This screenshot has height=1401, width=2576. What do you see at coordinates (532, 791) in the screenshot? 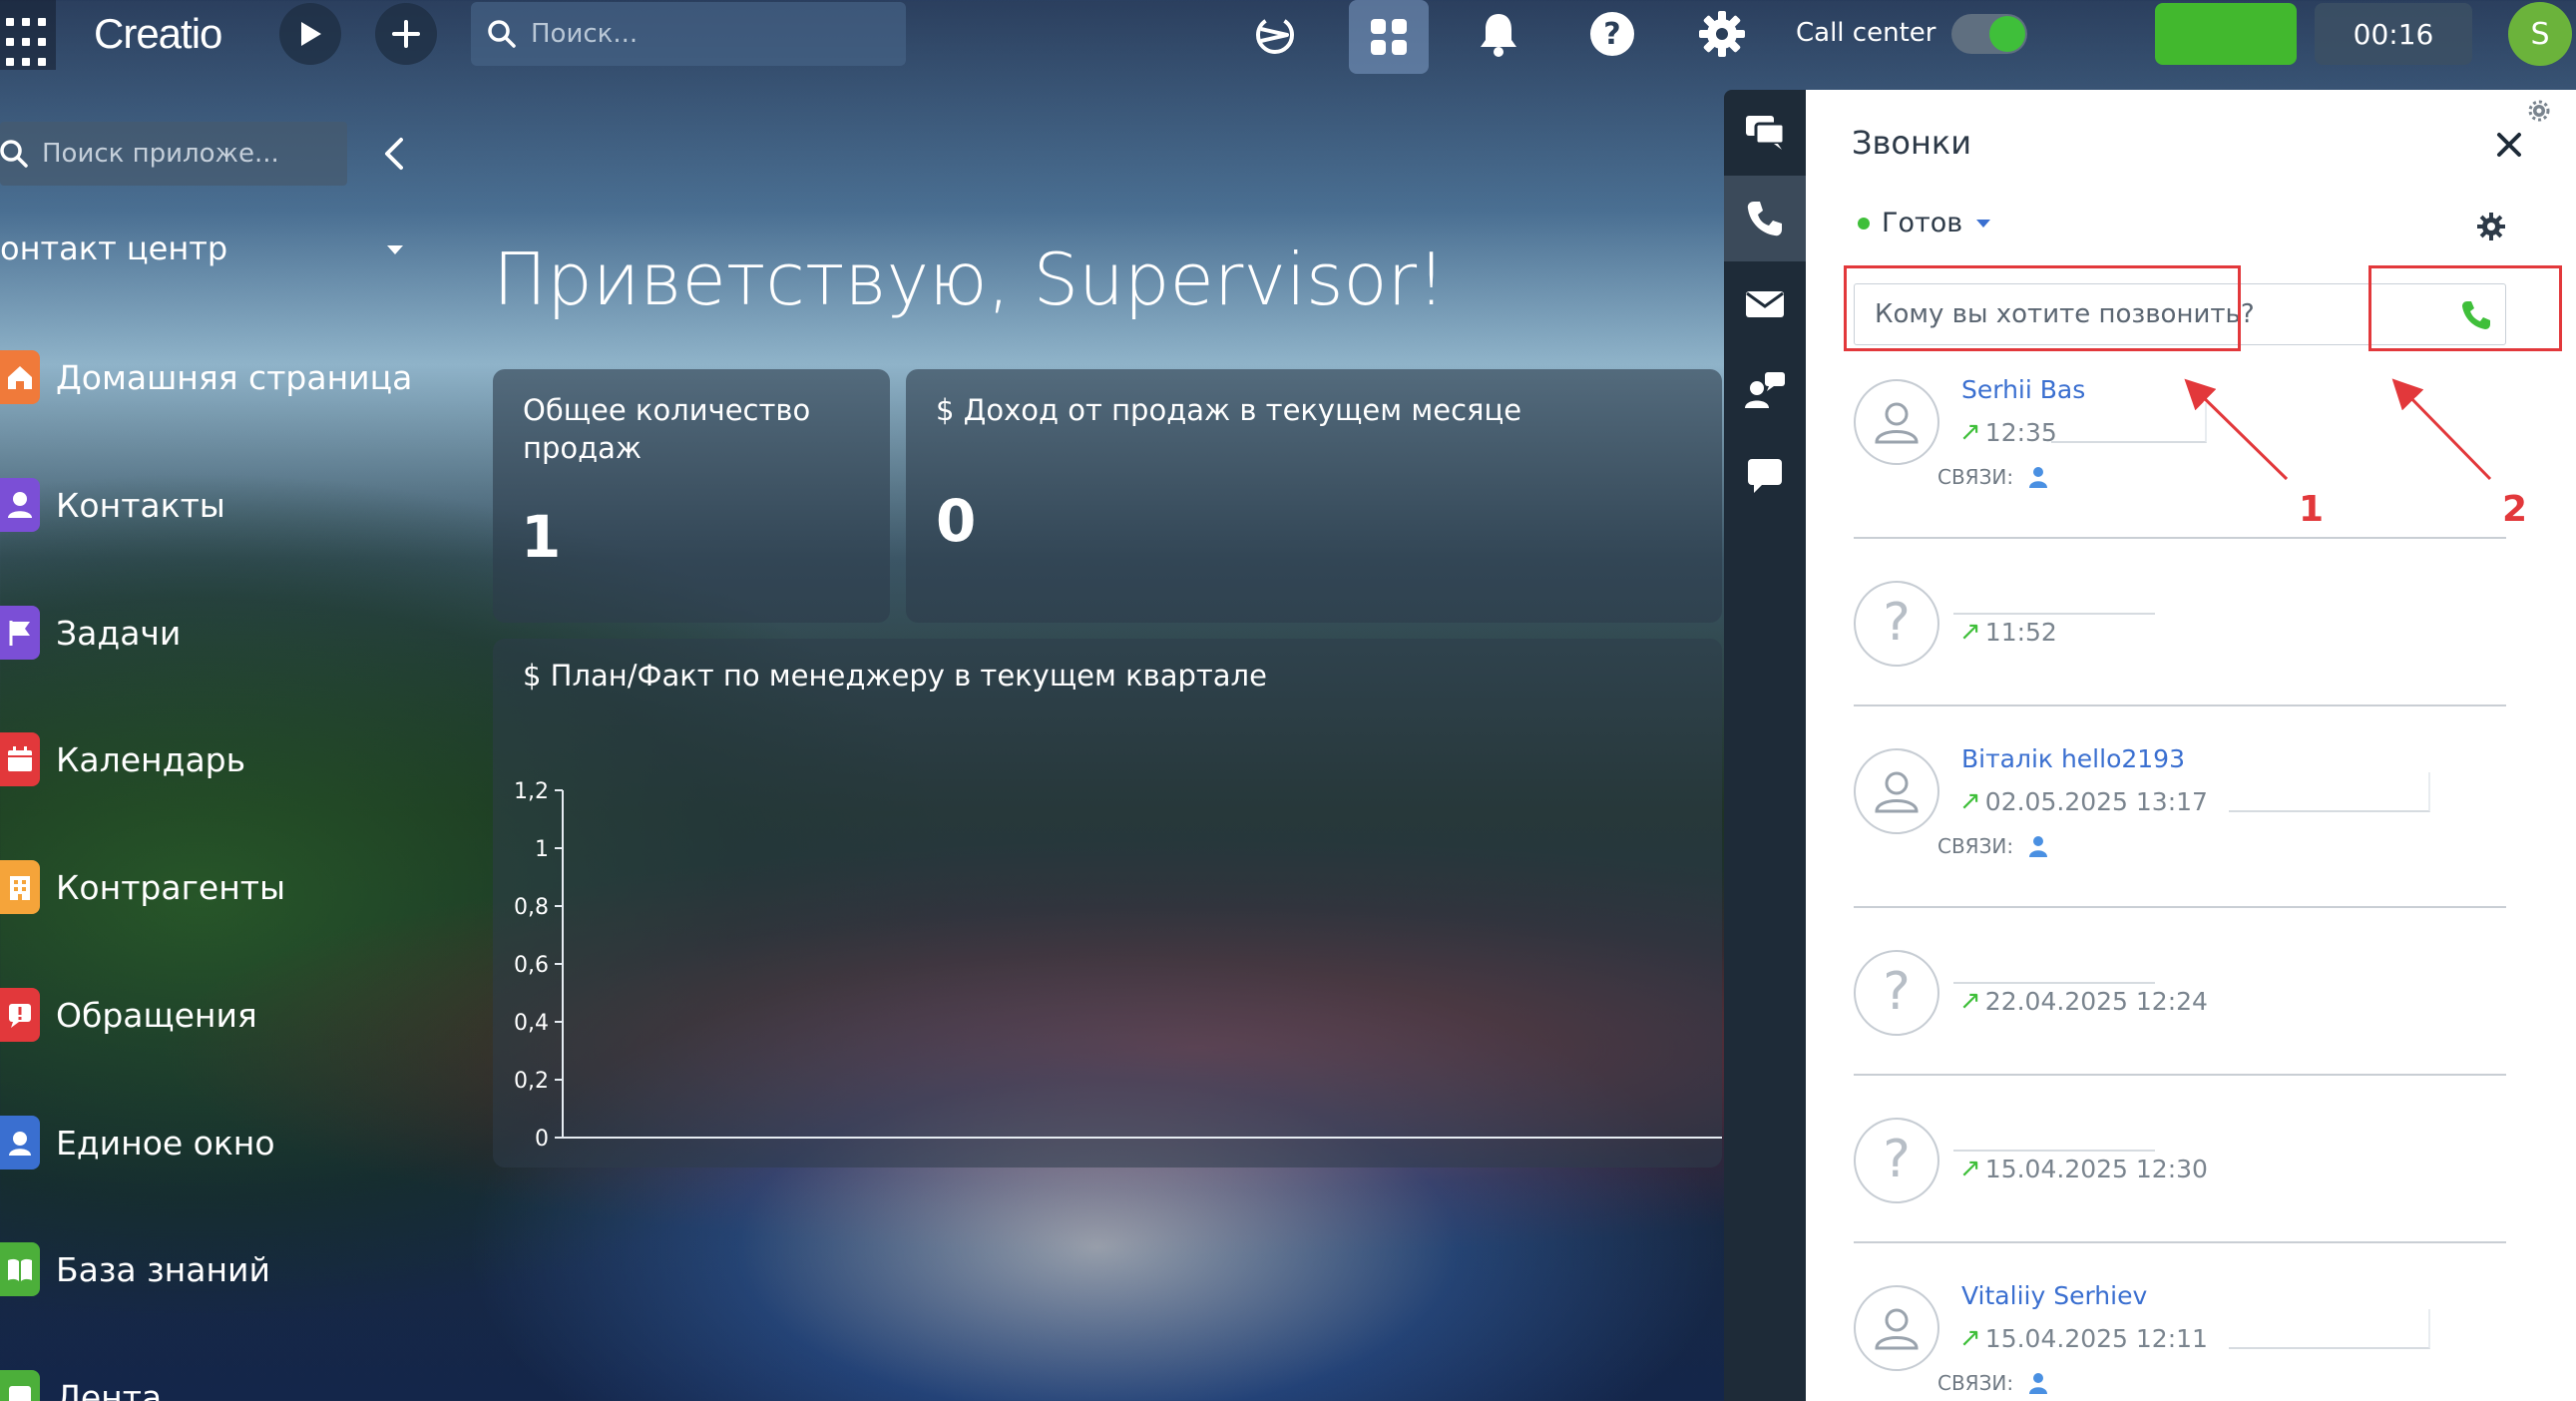
I see `chart-y-tick-label: 1,2` at bounding box center [532, 791].